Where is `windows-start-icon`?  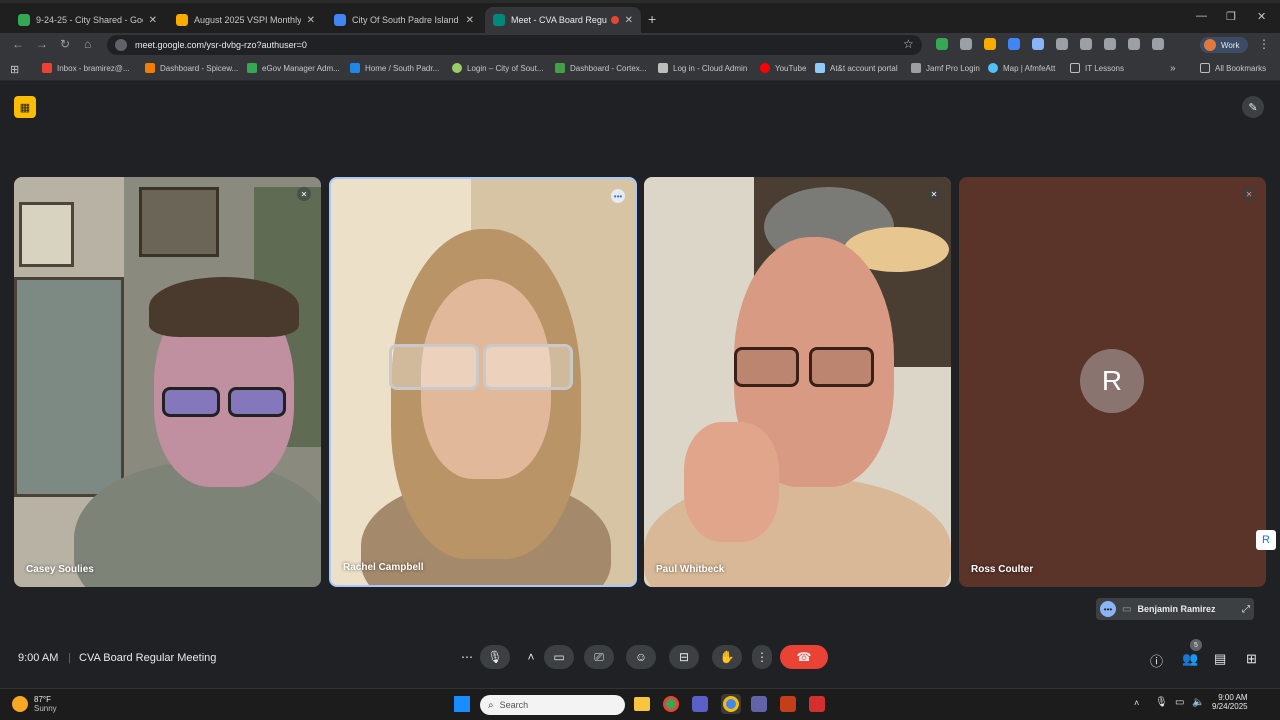 windows-start-icon is located at coordinates (462, 704).